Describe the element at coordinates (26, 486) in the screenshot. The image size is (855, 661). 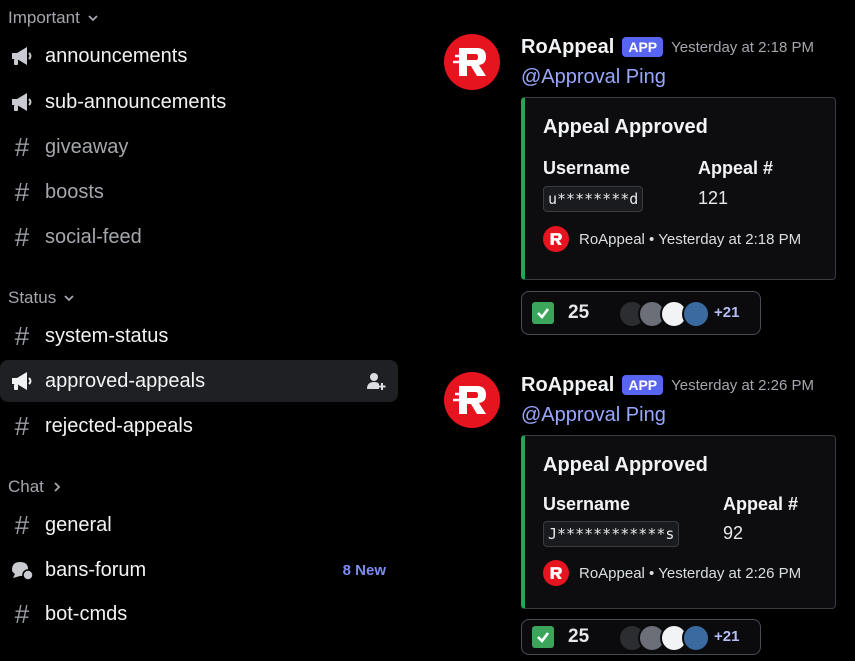
I see `category-label: Chat` at that location.